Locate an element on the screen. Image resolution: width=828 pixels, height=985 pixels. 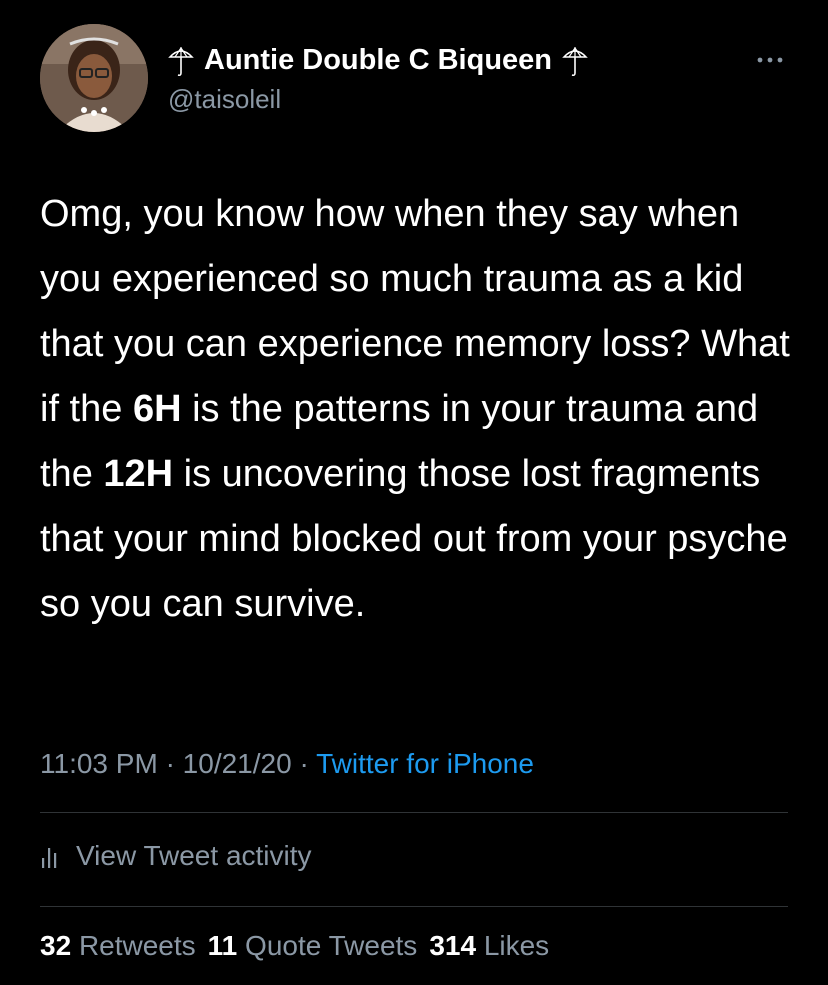
retweets-label: Retweets is located at coordinates (137, 945).